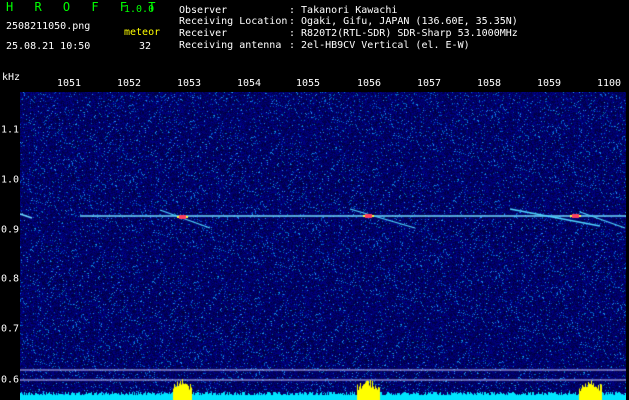 This screenshot has height=400, width=629. Describe the element at coordinates (142, 32) in the screenshot. I see `mode-label: meteor` at that location.